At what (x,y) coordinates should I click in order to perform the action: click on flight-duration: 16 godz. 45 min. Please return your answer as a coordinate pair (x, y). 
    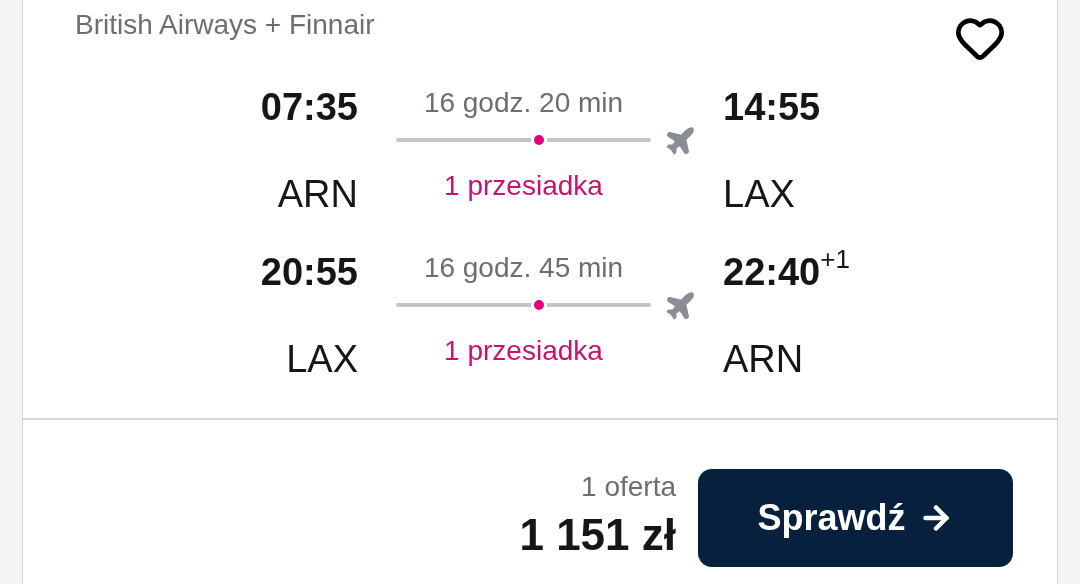
    Looking at the image, I should click on (523, 268).